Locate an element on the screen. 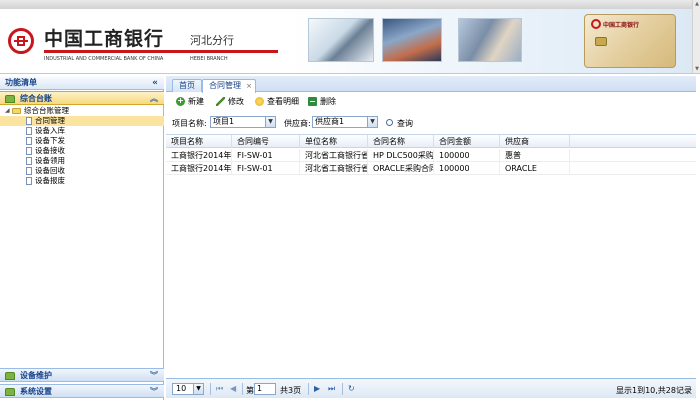 This screenshot has width=700, height=400. icbc-logo-icon is located at coordinates (21, 41).